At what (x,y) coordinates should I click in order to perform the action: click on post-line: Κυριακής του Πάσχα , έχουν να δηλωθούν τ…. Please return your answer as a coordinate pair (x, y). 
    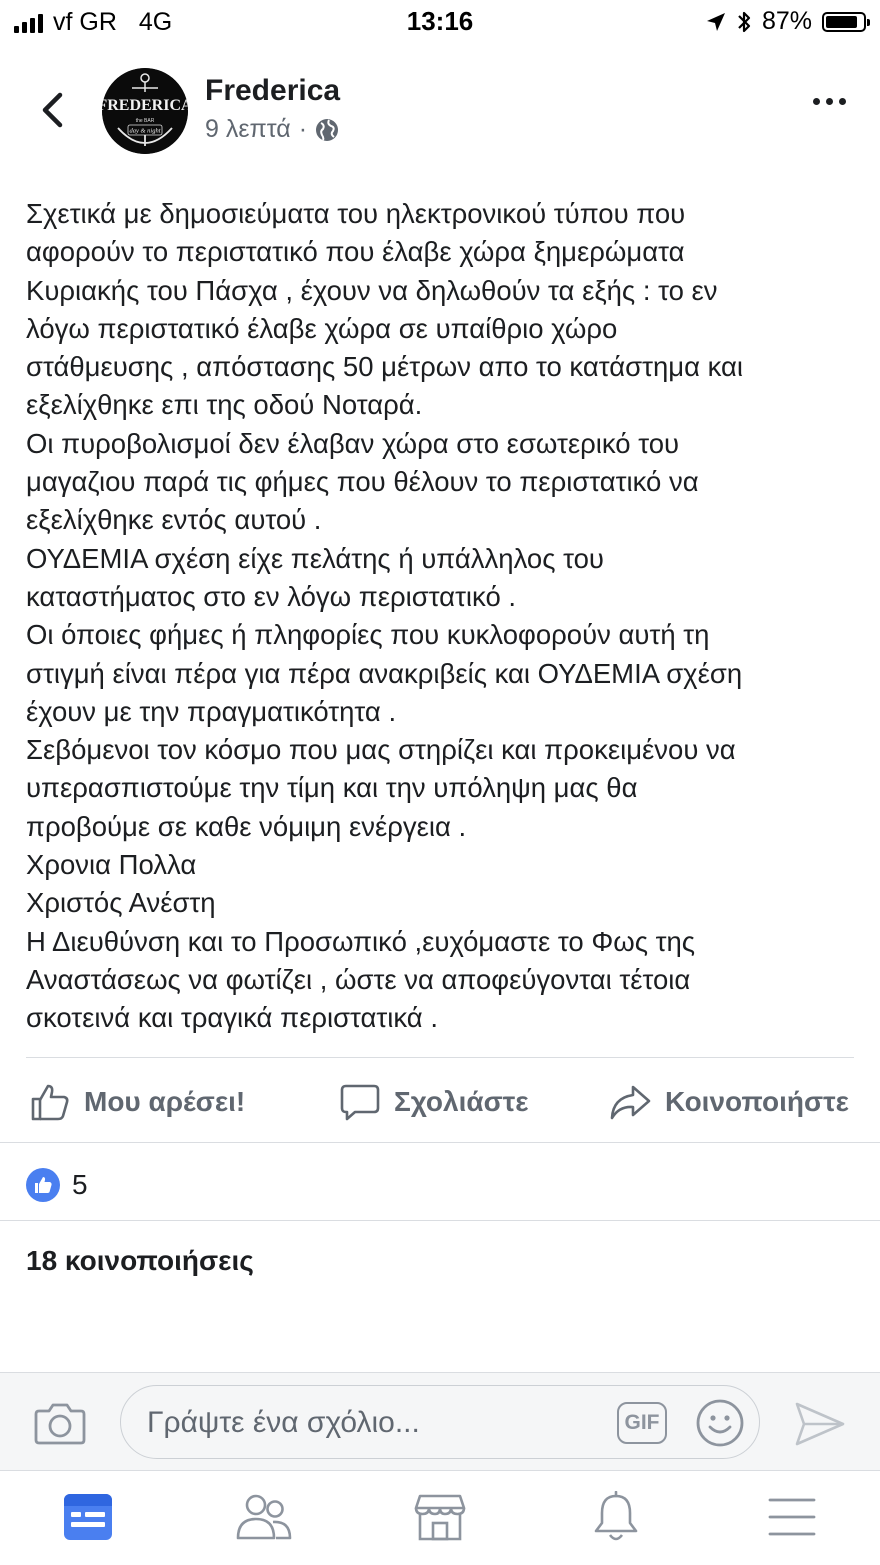
    Looking at the image, I should click on (372, 290).